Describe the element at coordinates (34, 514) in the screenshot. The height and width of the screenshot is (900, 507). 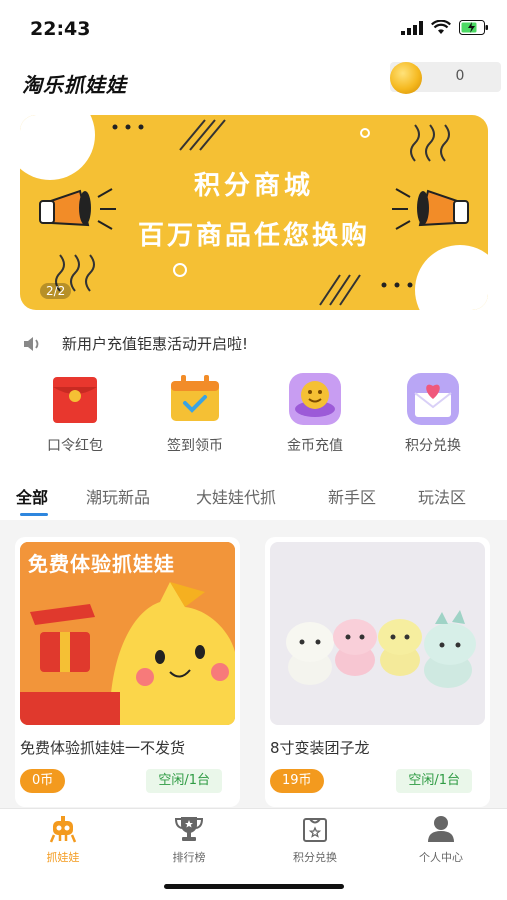
I see `active-tab-underline` at that location.